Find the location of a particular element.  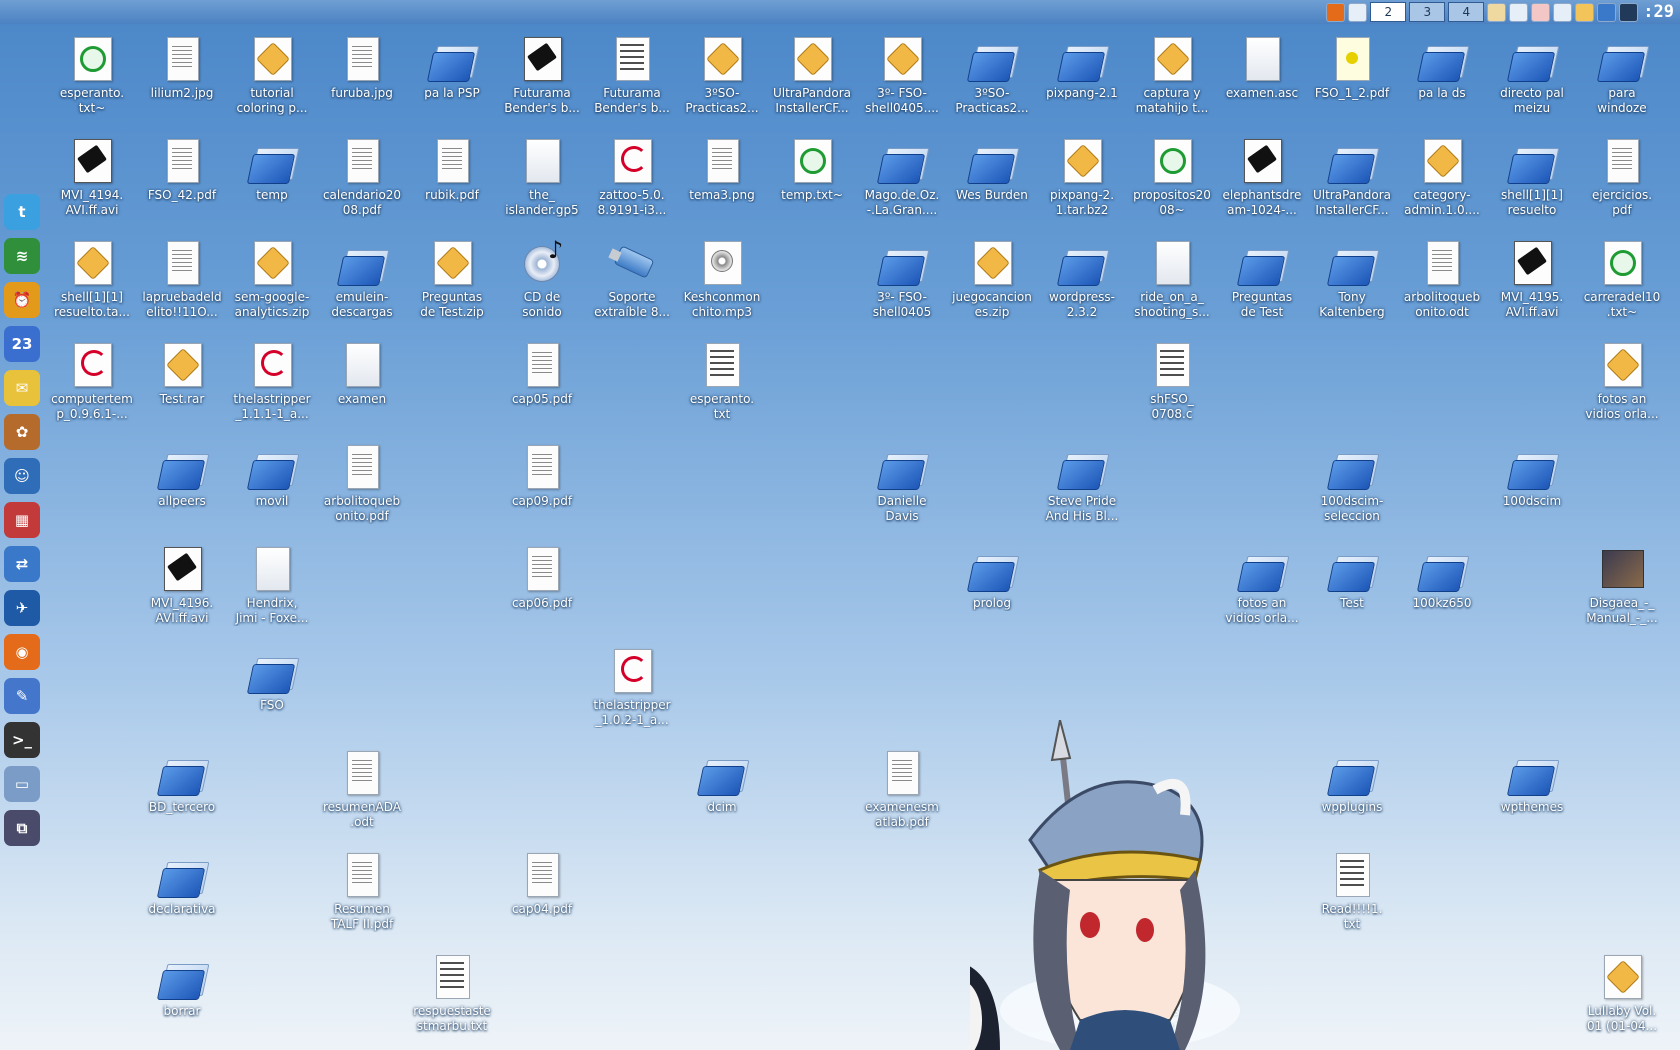

desktop-icon: wpplugins is located at coordinates (1352, 781).